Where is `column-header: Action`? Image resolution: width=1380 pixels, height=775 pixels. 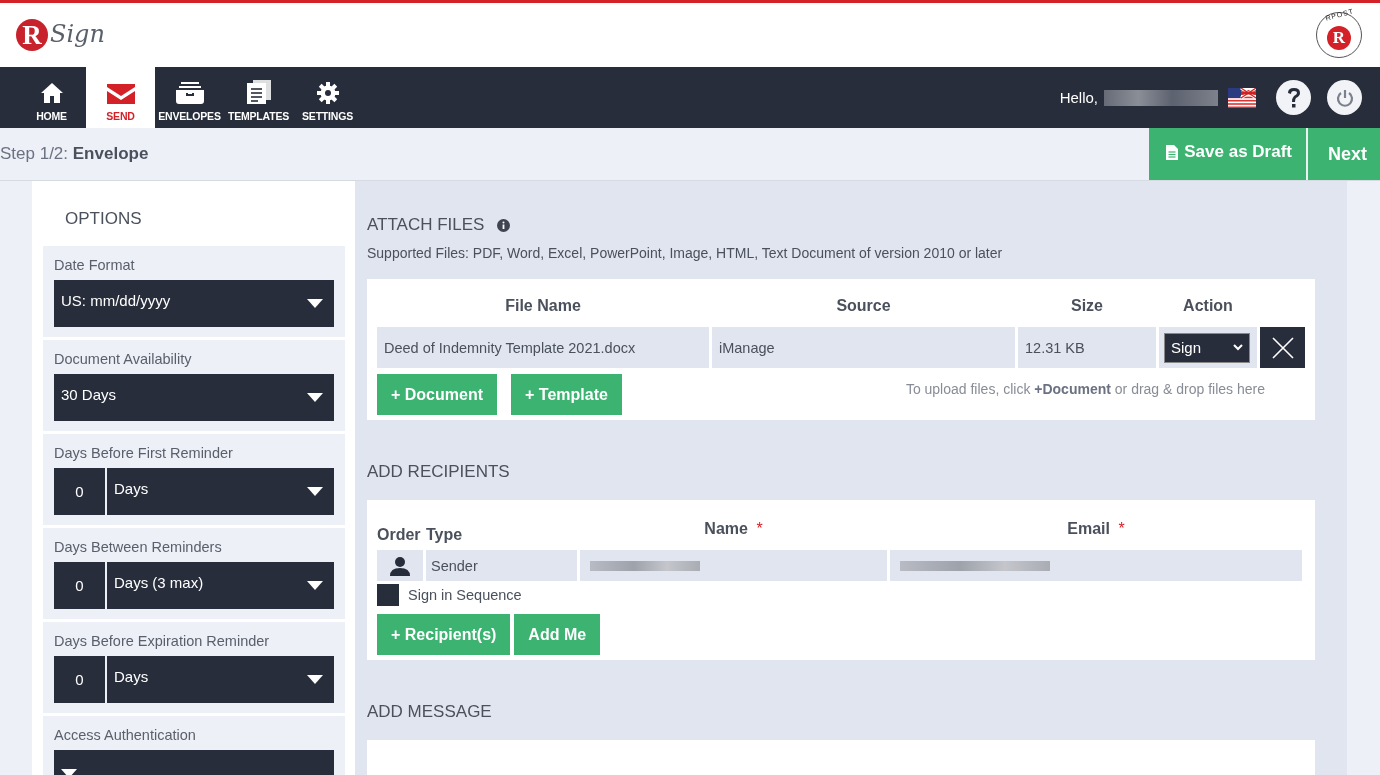
column-header: Action is located at coordinates (1208, 306).